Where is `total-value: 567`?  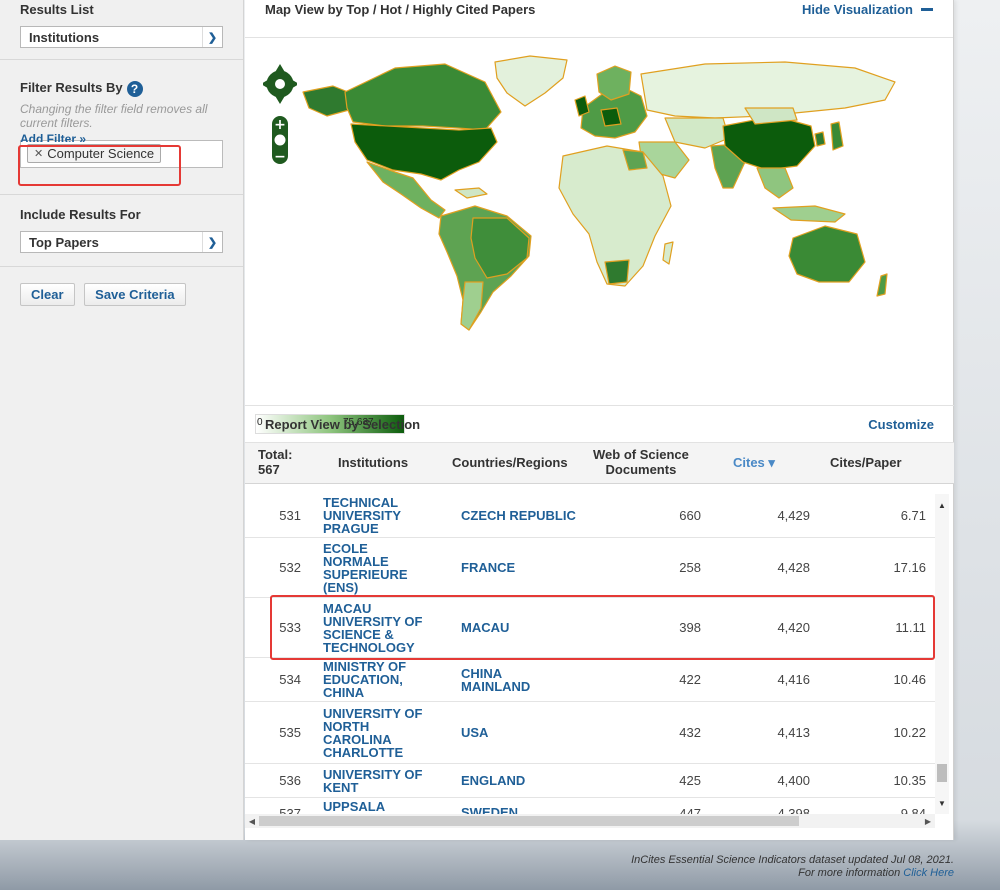
total-value: 567 is located at coordinates (269, 469).